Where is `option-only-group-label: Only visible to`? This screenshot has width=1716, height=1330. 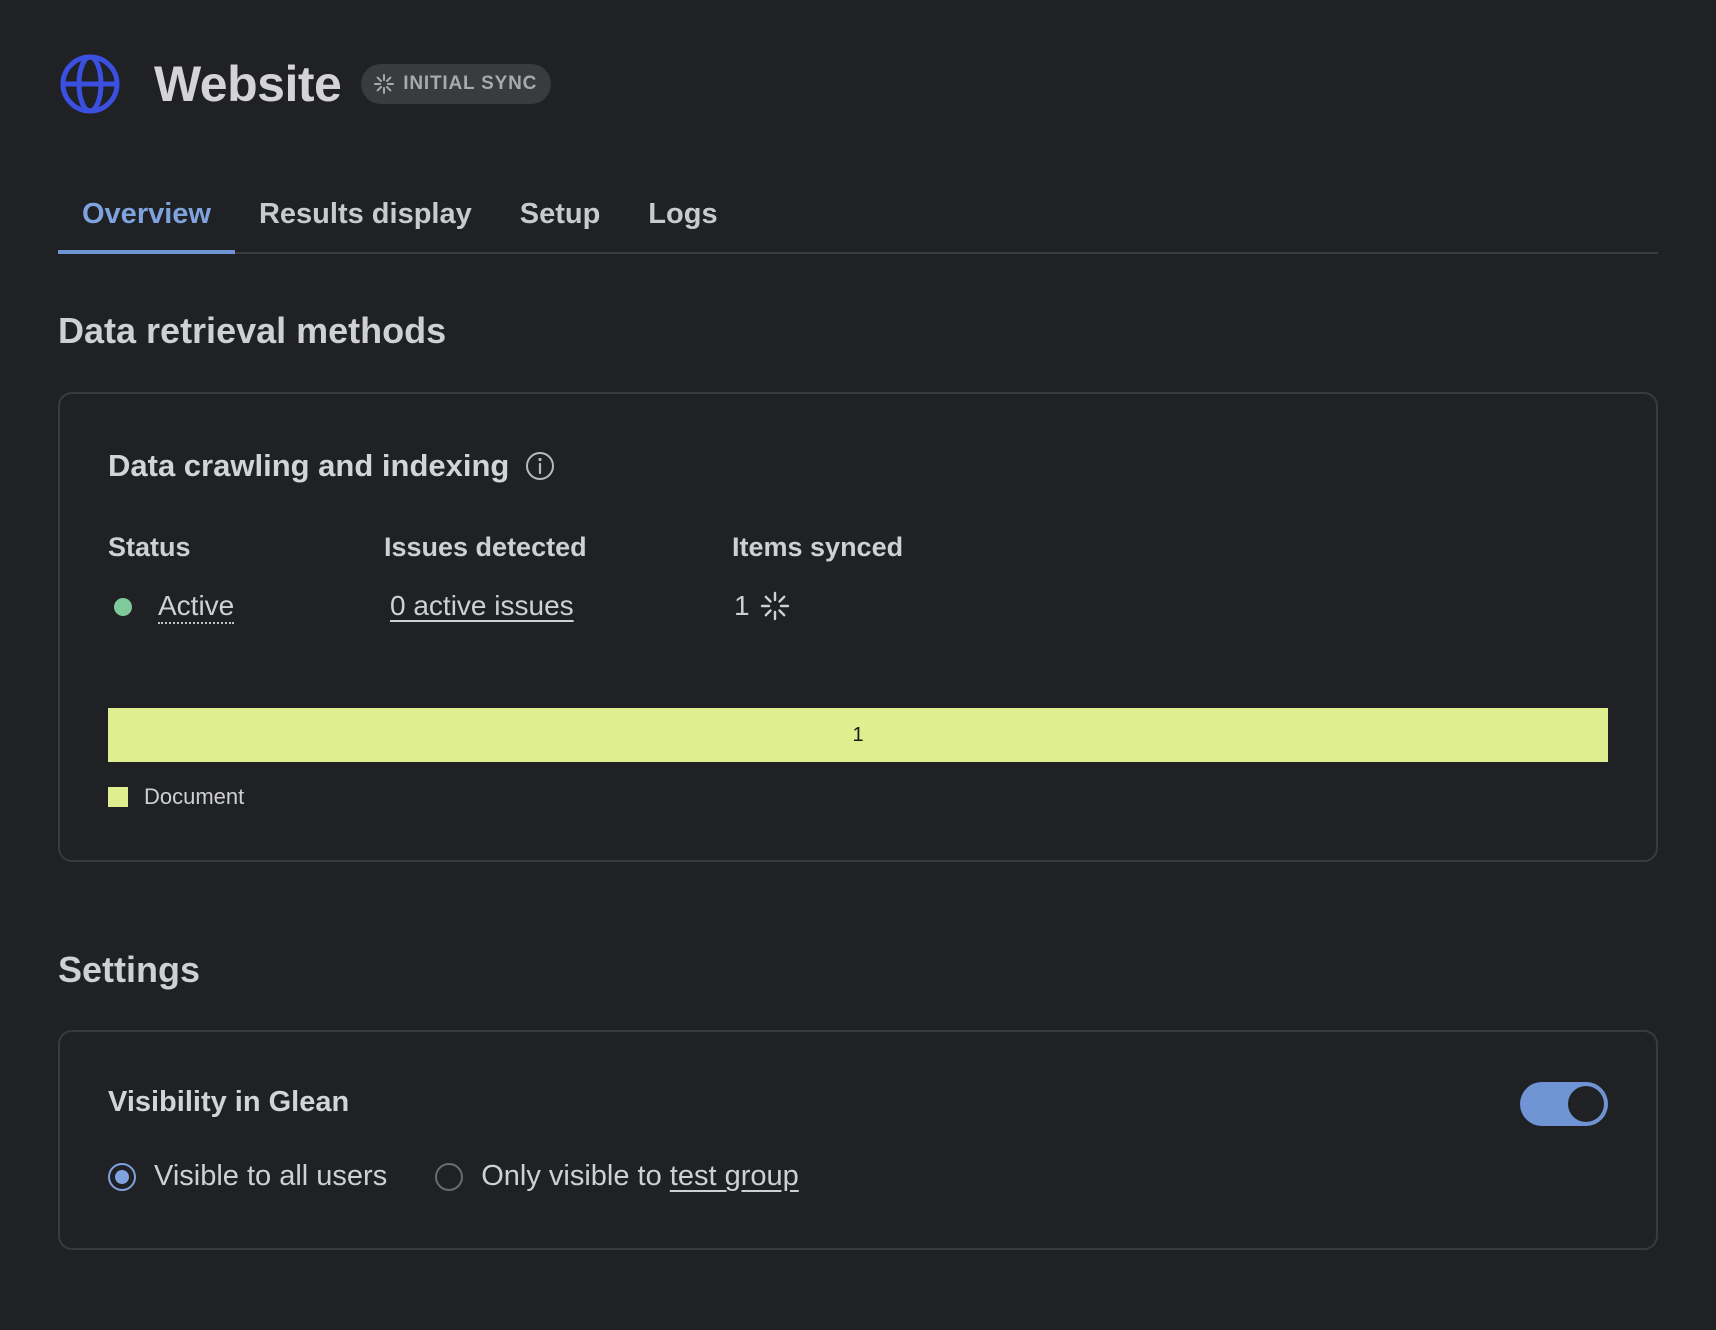 option-only-group-label: Only visible to is located at coordinates (575, 1176).